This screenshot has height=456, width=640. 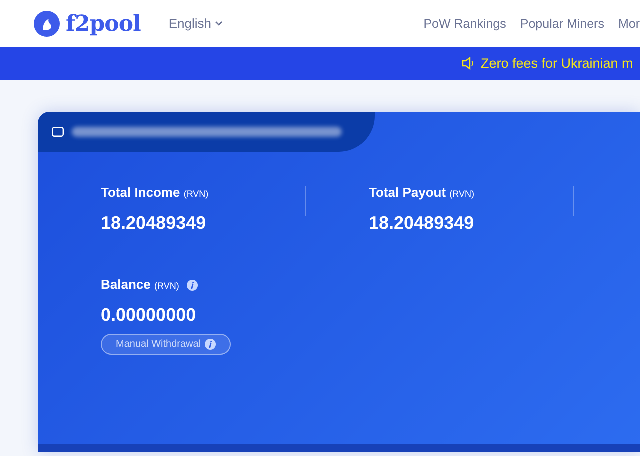 What do you see at coordinates (58, 132) in the screenshot?
I see `wallet-icon` at bounding box center [58, 132].